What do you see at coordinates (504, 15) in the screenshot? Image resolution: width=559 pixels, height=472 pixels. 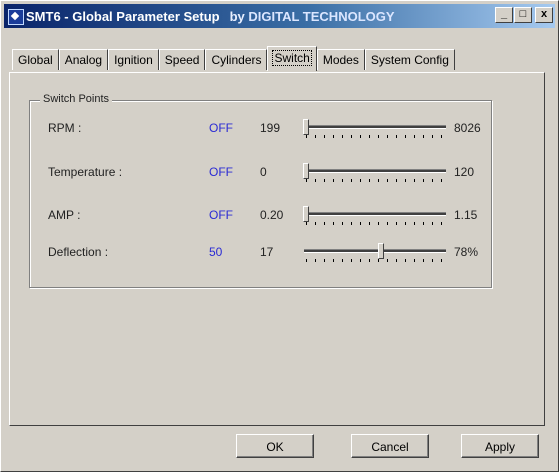 I see `minimize-button: _` at bounding box center [504, 15].